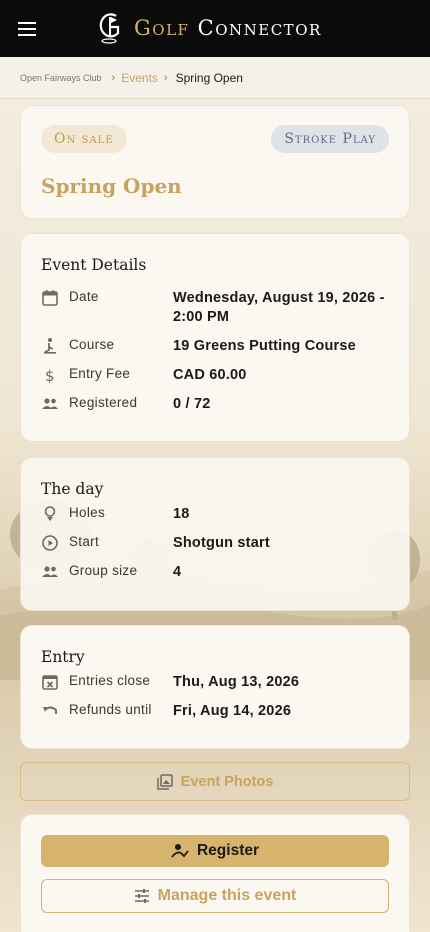  Describe the element at coordinates (236, 682) in the screenshot. I see `detail-value: Thu, Aug 13, 2026` at that location.